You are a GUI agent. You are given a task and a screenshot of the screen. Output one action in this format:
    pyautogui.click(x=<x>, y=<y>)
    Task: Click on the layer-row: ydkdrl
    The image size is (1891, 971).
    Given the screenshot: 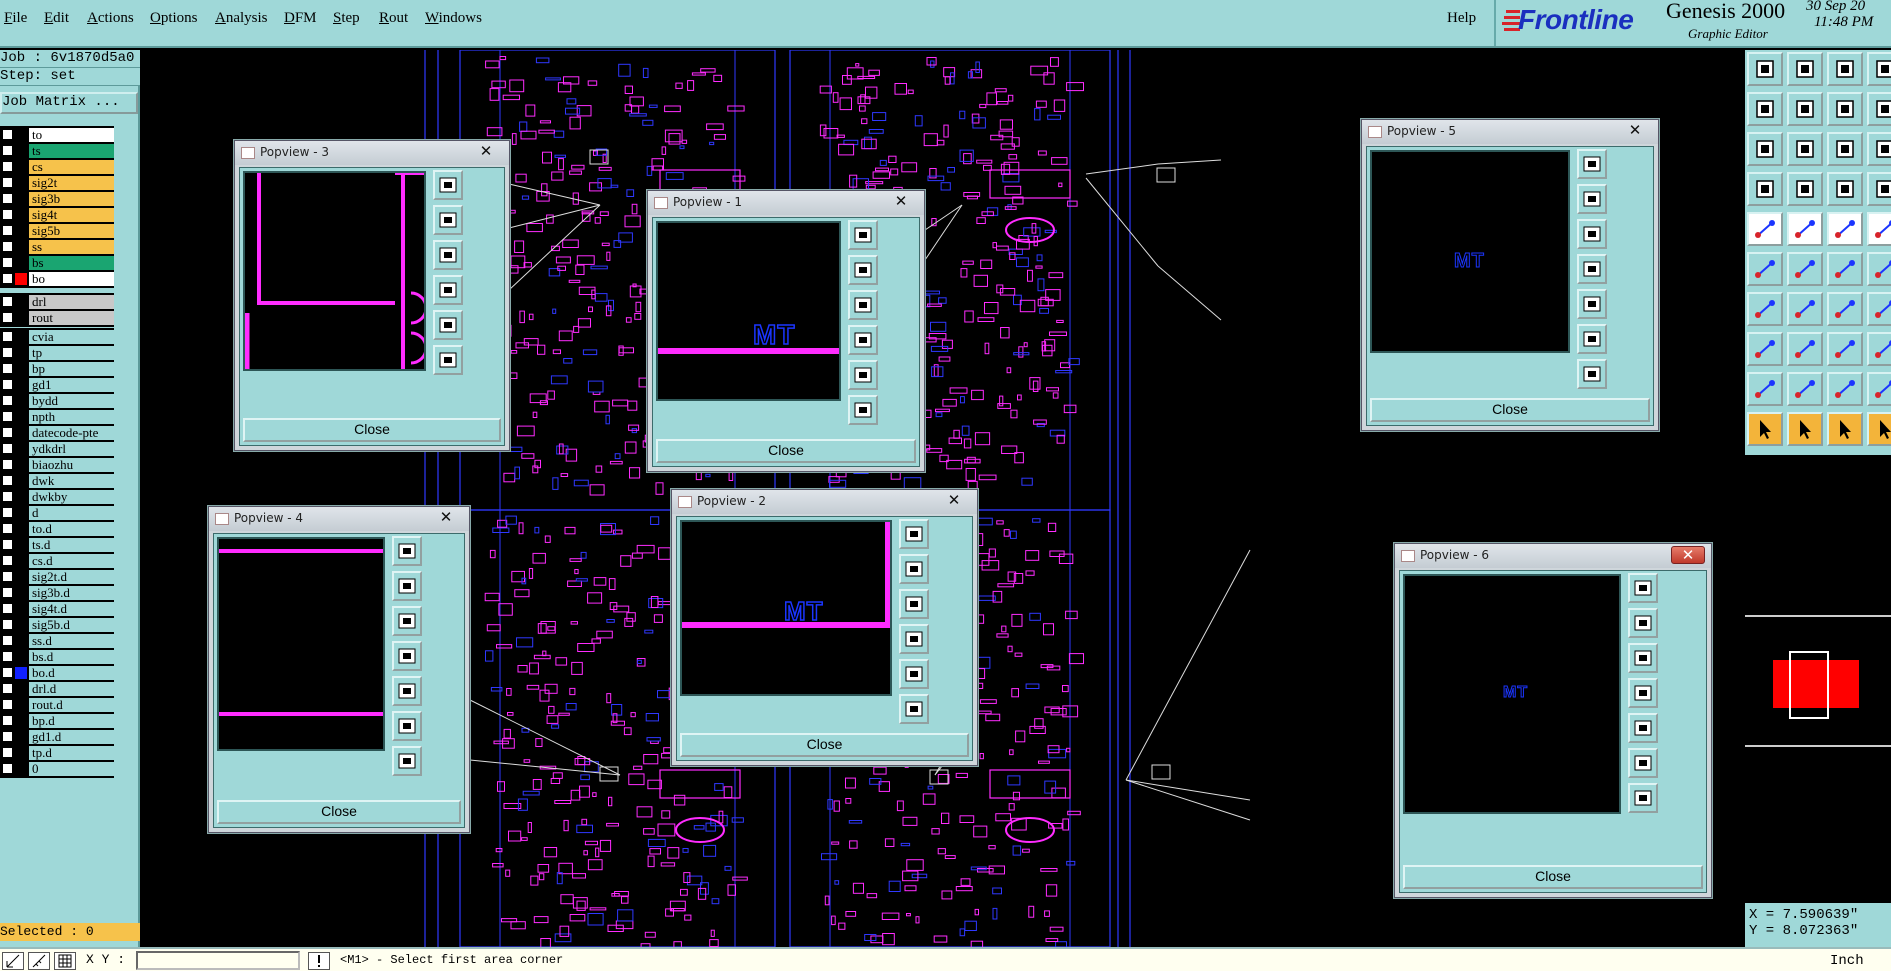 What is the action you would take?
    pyautogui.click(x=58, y=449)
    